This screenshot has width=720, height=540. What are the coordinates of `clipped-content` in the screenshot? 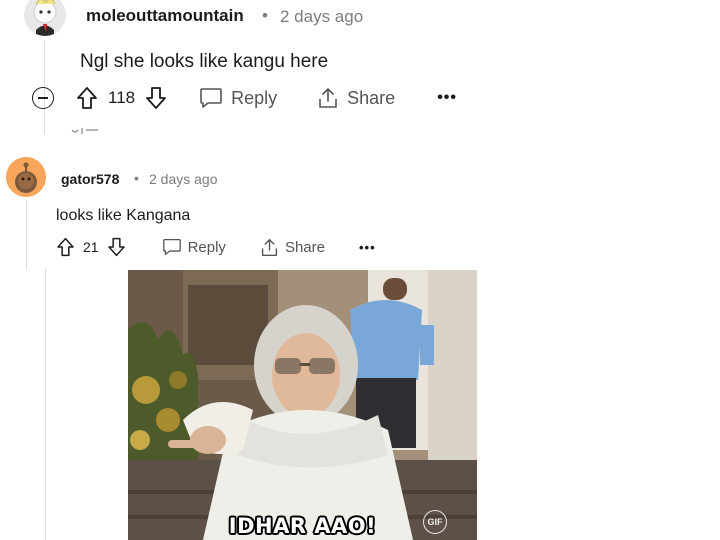 It's located at (84, 131).